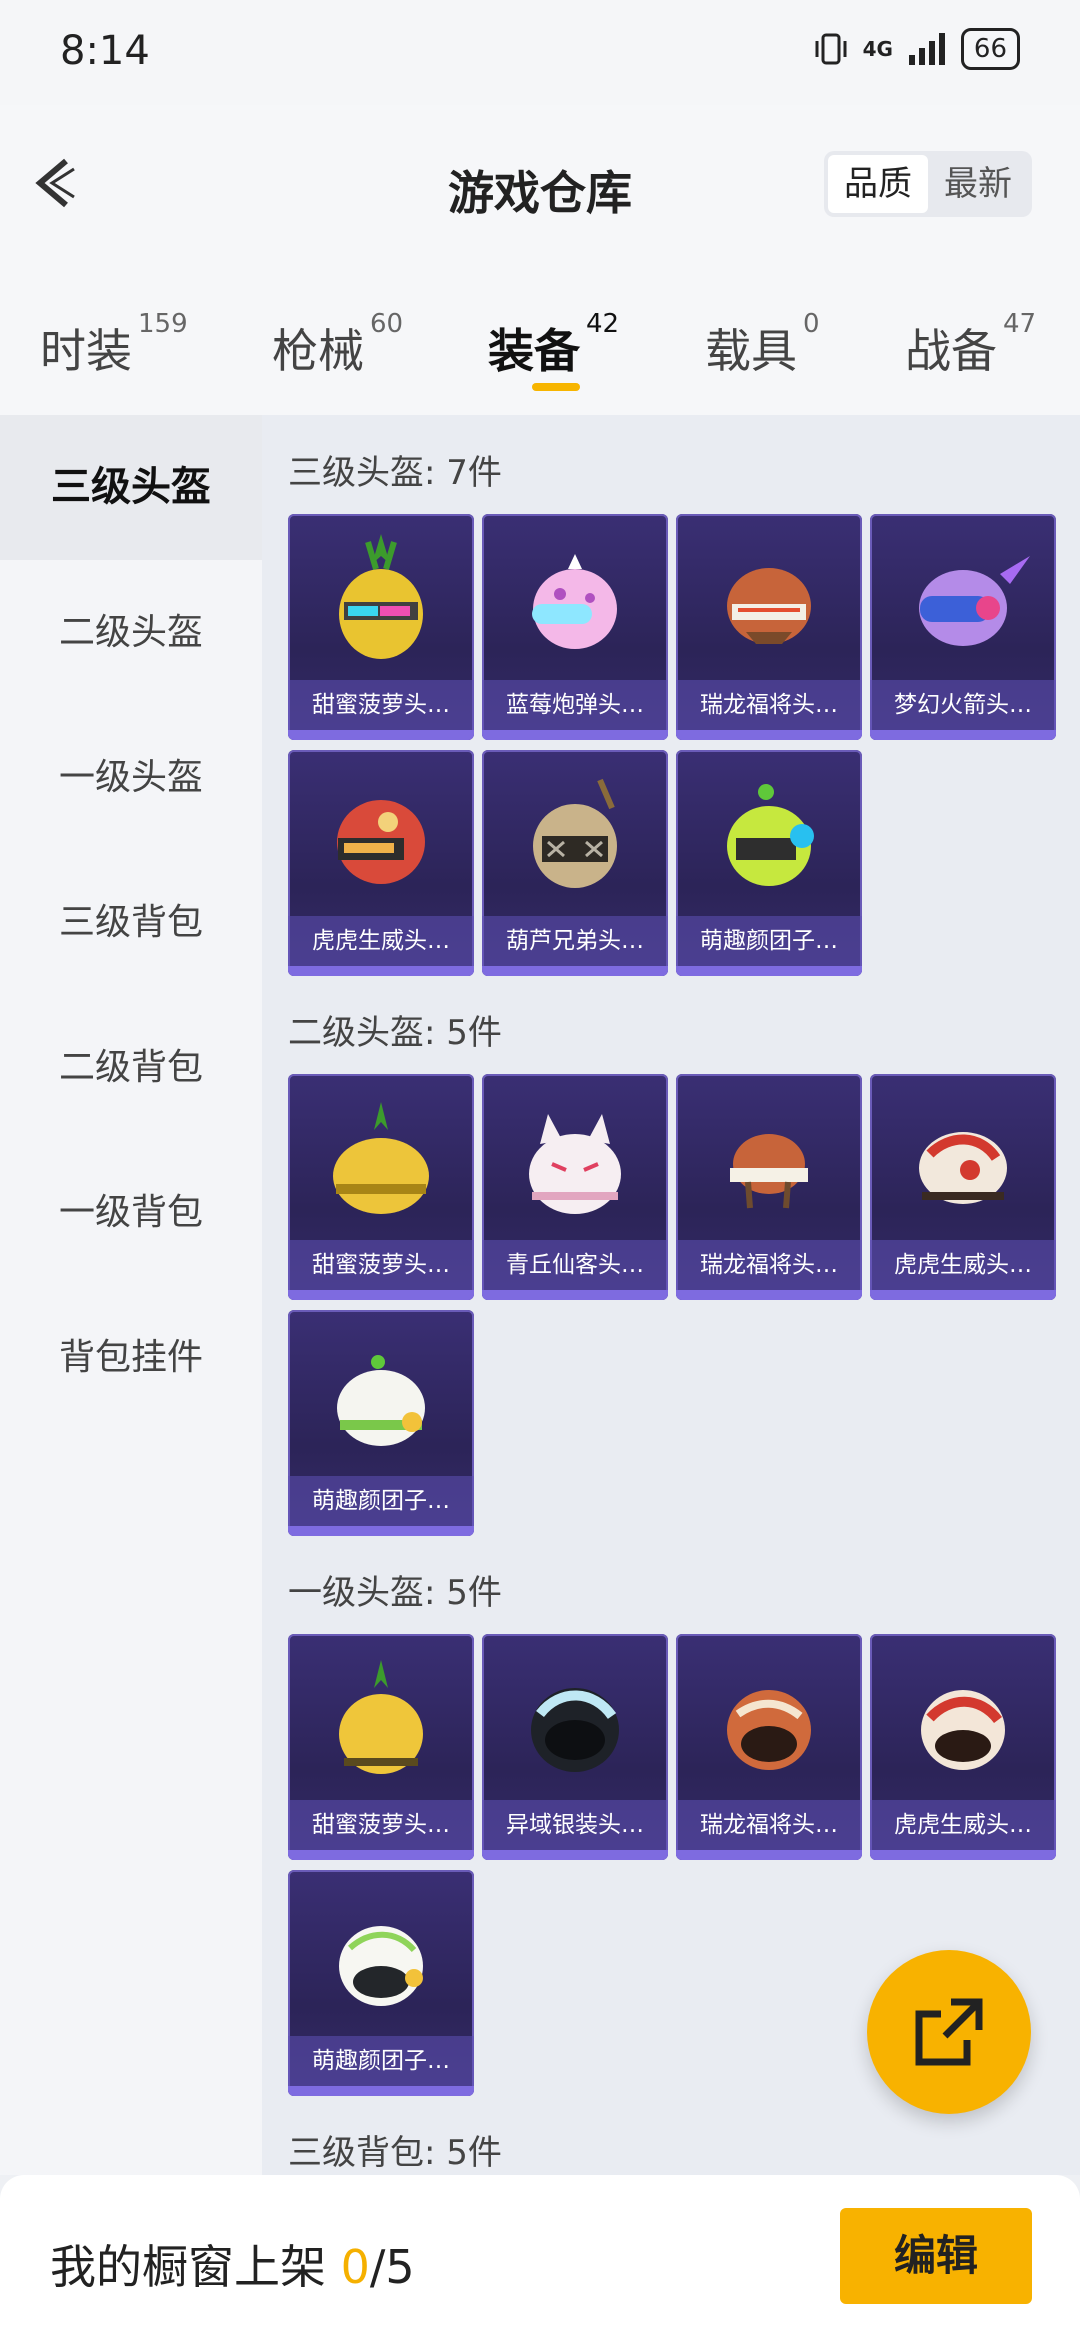 The image size is (1080, 2340). What do you see at coordinates (392, 2267) in the screenshot?
I see `showcase-total: /5` at bounding box center [392, 2267].